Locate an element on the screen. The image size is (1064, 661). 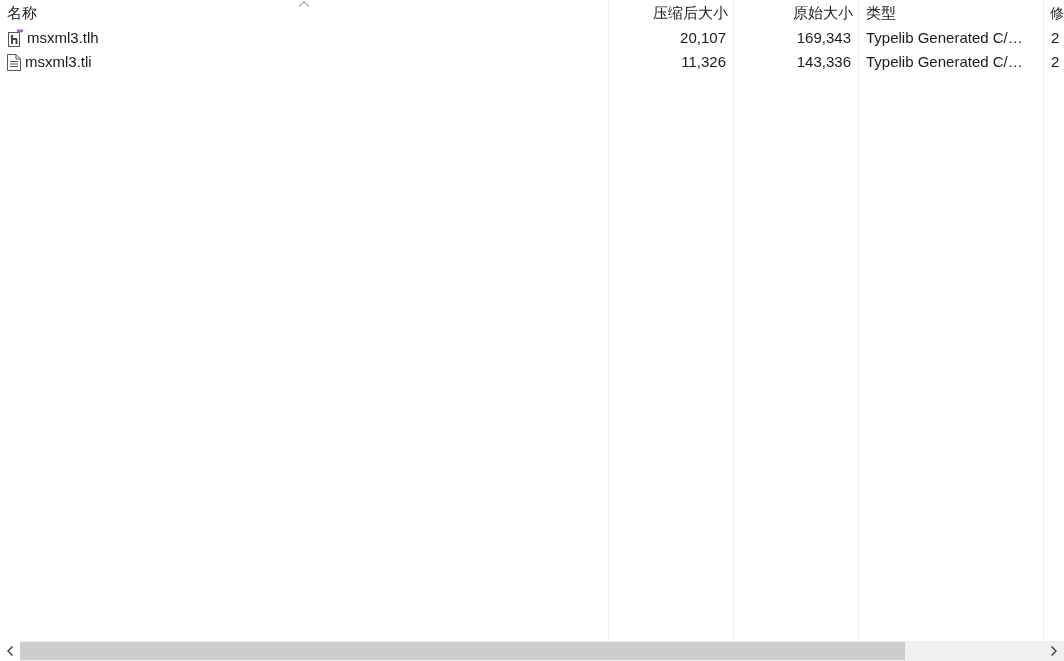
scrollbar-thumb is located at coordinates (462, 651).